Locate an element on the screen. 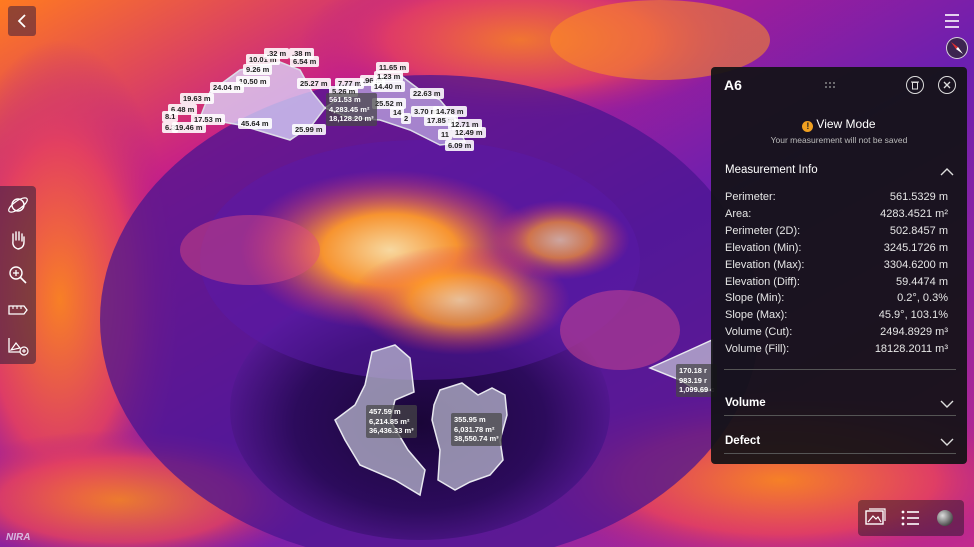 The width and height of the screenshot is (974, 547). measurement-label: 25.27 m is located at coordinates (314, 83).